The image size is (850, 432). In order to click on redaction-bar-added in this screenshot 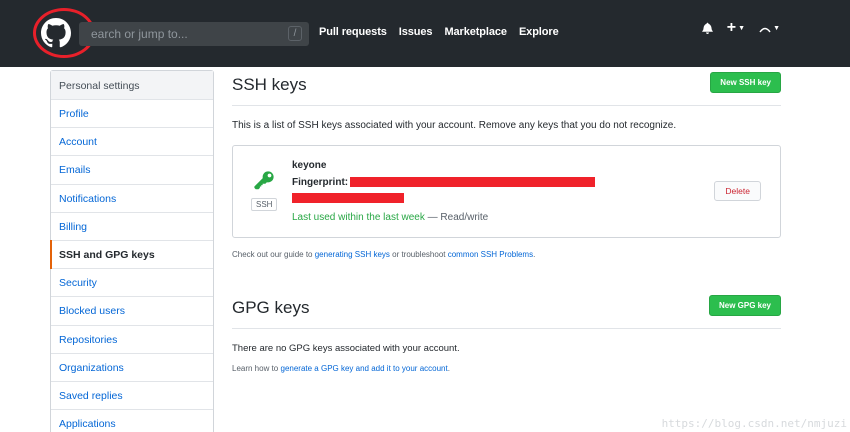, I will do `click(348, 198)`.